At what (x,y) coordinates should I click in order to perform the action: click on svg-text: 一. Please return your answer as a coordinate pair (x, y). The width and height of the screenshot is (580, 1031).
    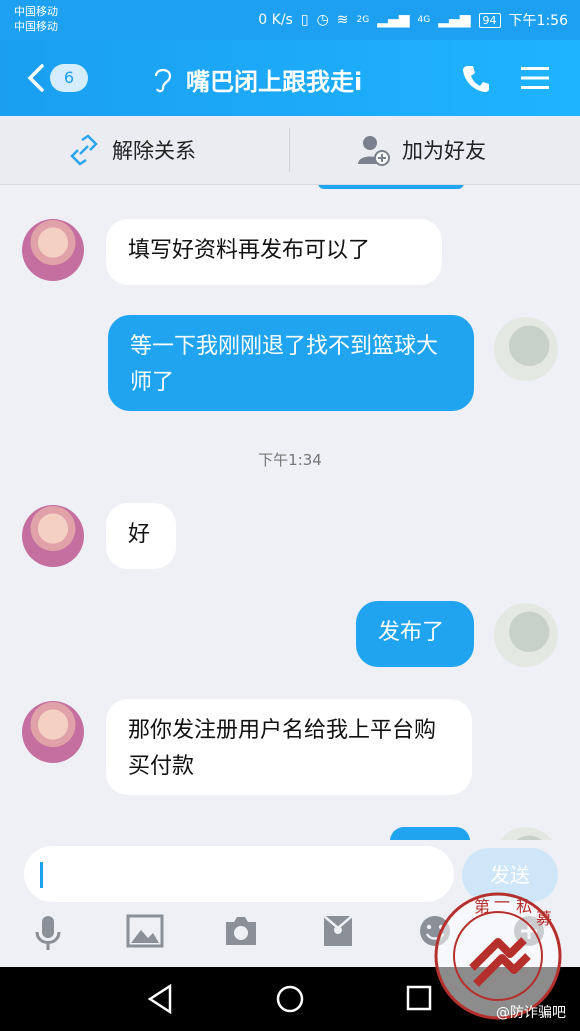
    Looking at the image, I should click on (502, 902).